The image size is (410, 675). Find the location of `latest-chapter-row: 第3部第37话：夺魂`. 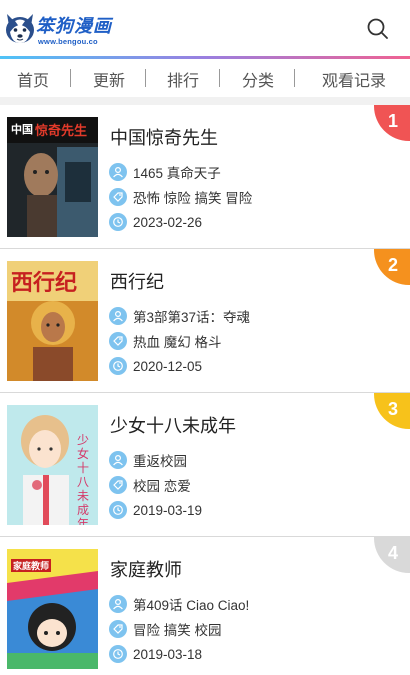

latest-chapter-row: 第3部第37话：夺魂 is located at coordinates (179, 316).